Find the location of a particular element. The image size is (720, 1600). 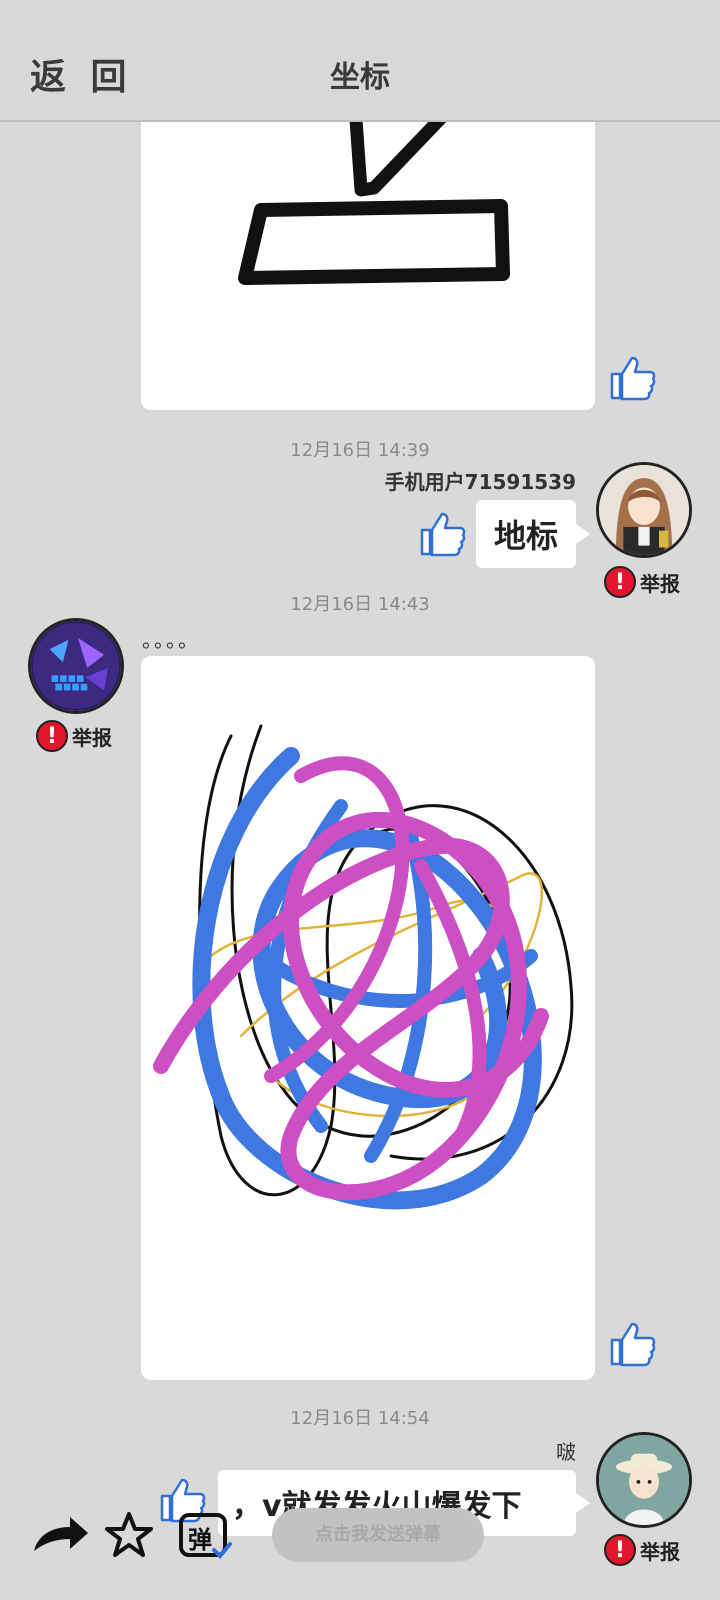

username: 啵 is located at coordinates (566, 1452).